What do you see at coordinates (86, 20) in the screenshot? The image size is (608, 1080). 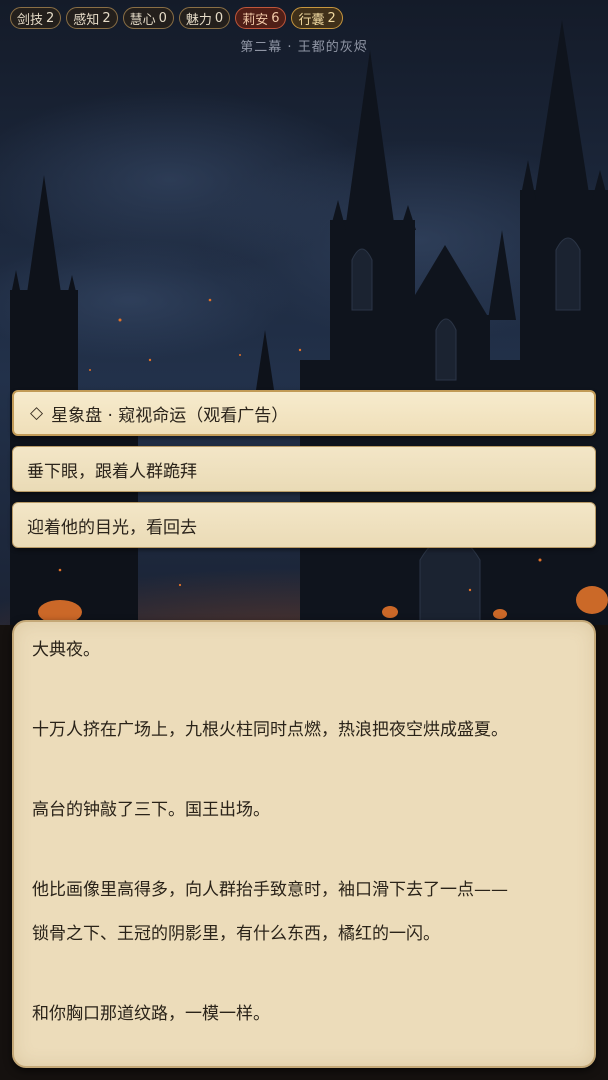 I see `stat-label: 感知` at bounding box center [86, 20].